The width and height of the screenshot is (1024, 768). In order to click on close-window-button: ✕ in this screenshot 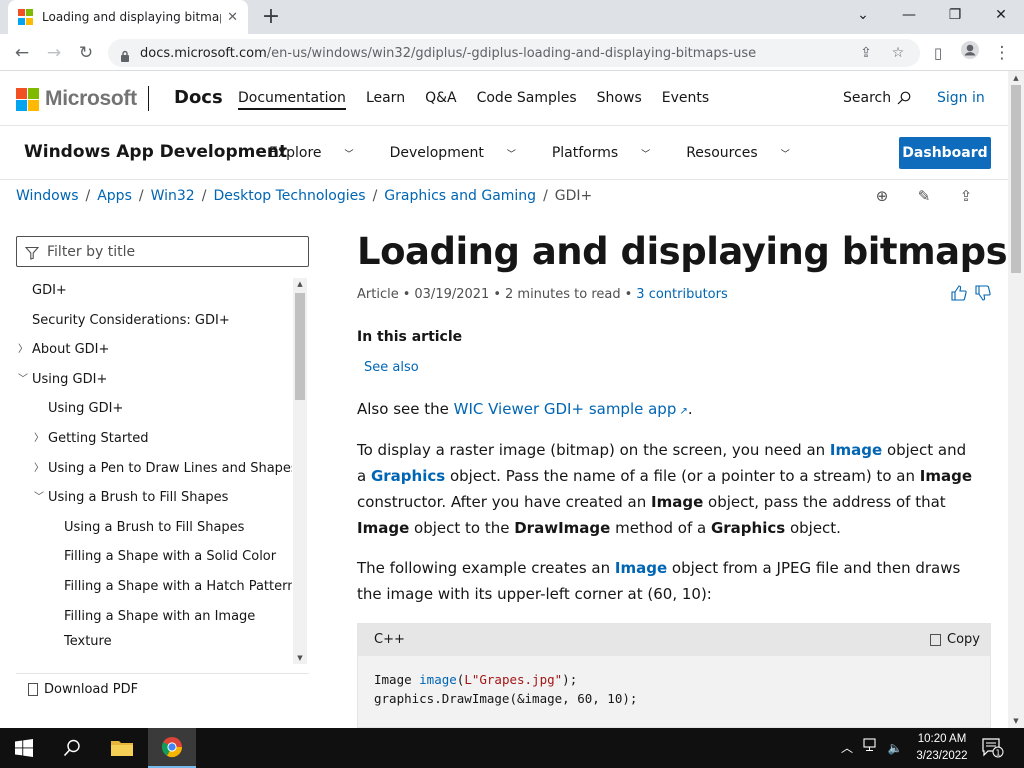, I will do `click(1001, 15)`.